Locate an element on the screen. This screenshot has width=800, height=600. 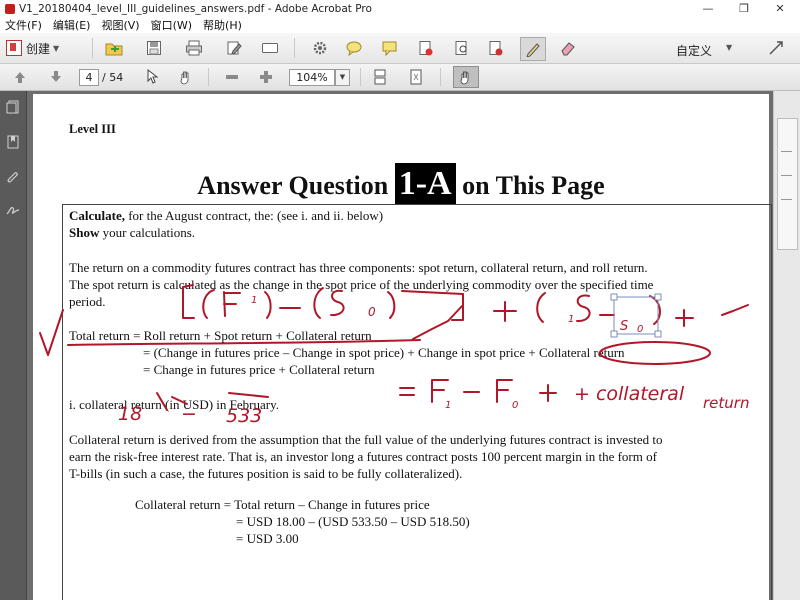
calculation-line: = USD 18.00 – (USD 533.50 – USD 518.50) is located at coordinates (353, 521).